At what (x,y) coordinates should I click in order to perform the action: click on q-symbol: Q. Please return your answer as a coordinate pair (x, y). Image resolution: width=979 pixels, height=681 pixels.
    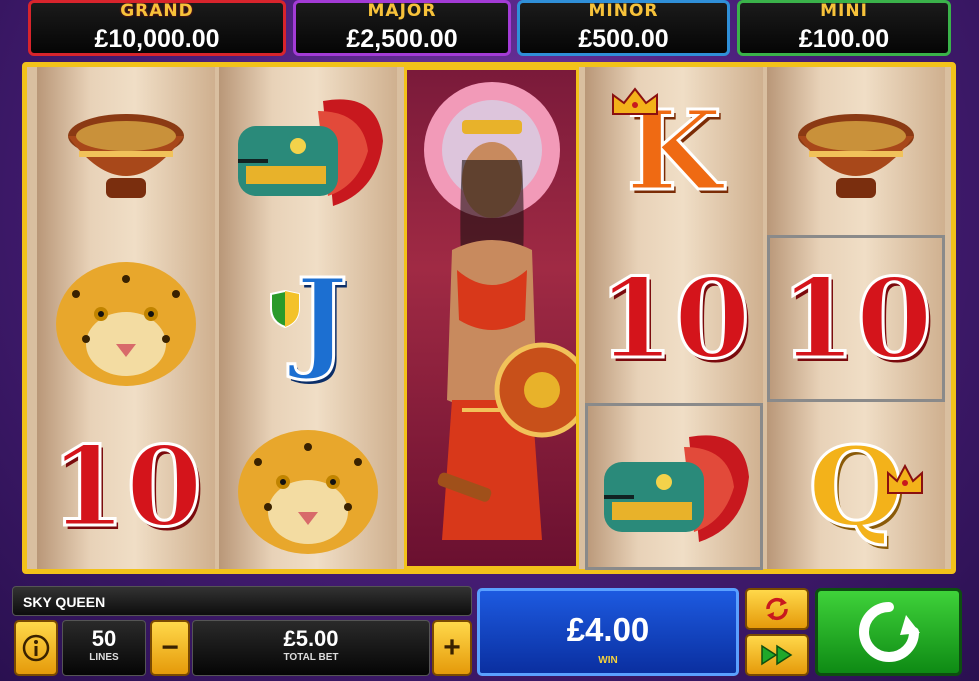
    Looking at the image, I should click on (856, 486).